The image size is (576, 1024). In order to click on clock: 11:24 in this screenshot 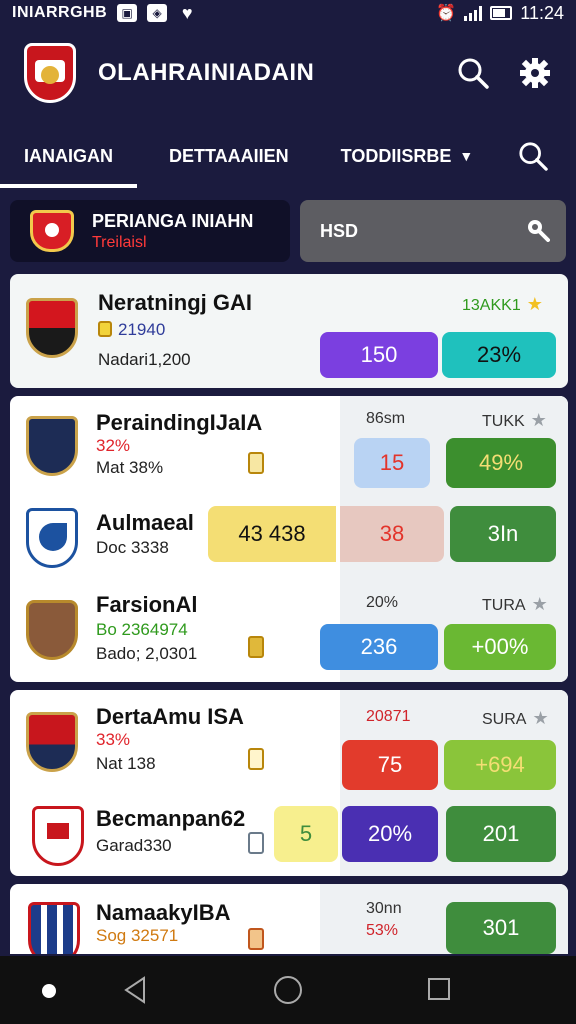, I will do `click(542, 12)`.